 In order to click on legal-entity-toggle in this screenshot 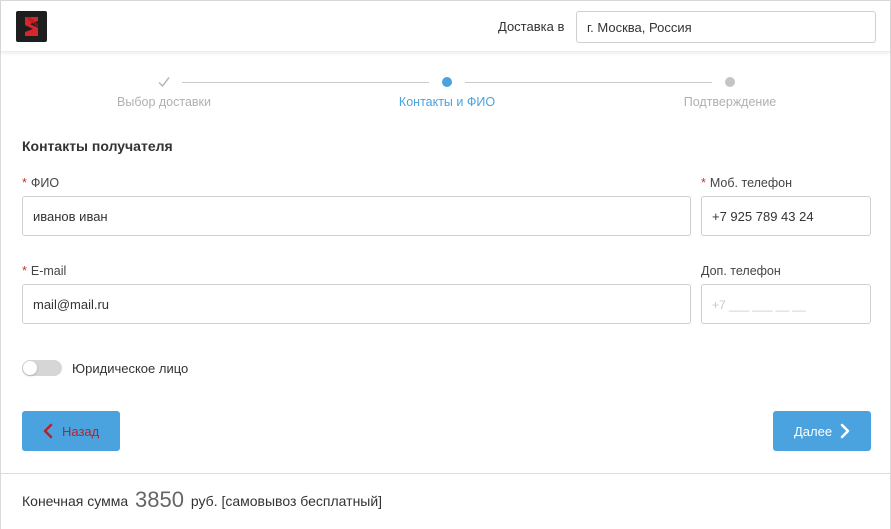, I will do `click(42, 368)`.